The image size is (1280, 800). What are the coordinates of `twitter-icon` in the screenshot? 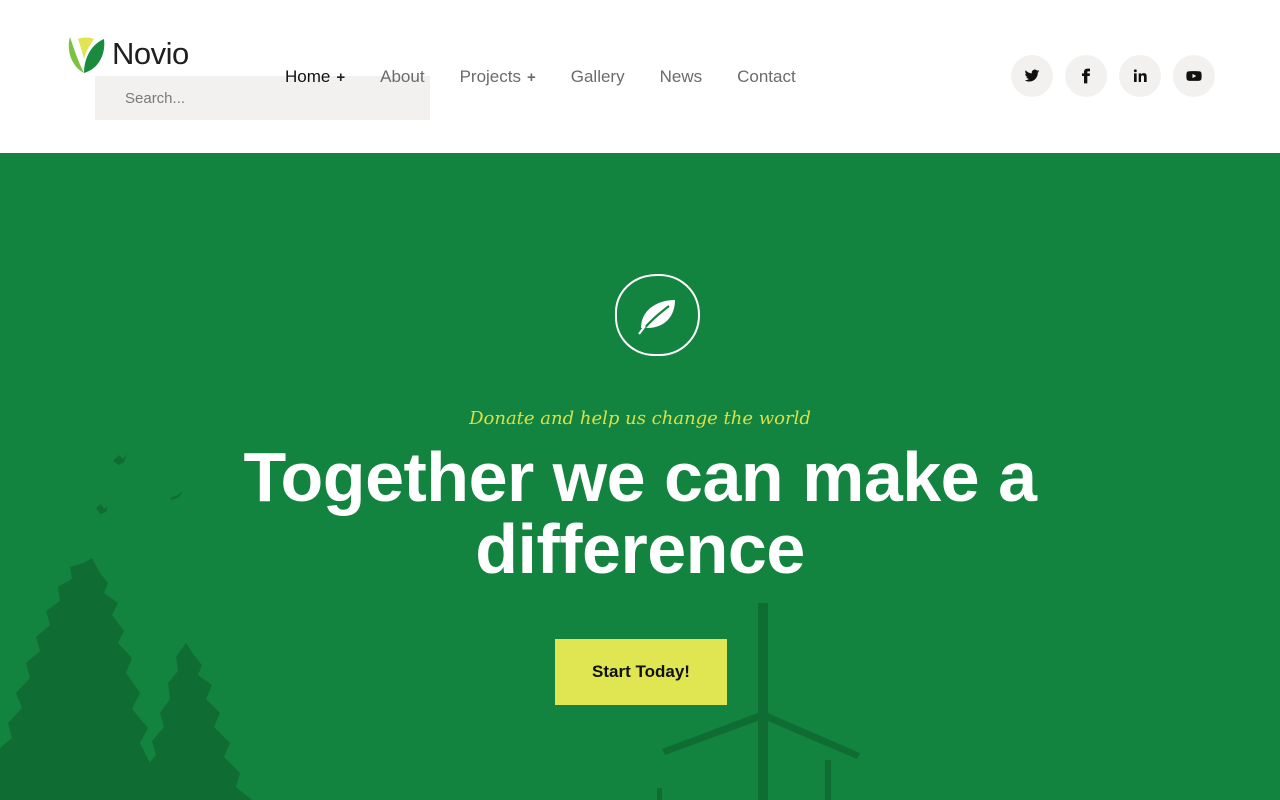 It's located at (1032, 75).